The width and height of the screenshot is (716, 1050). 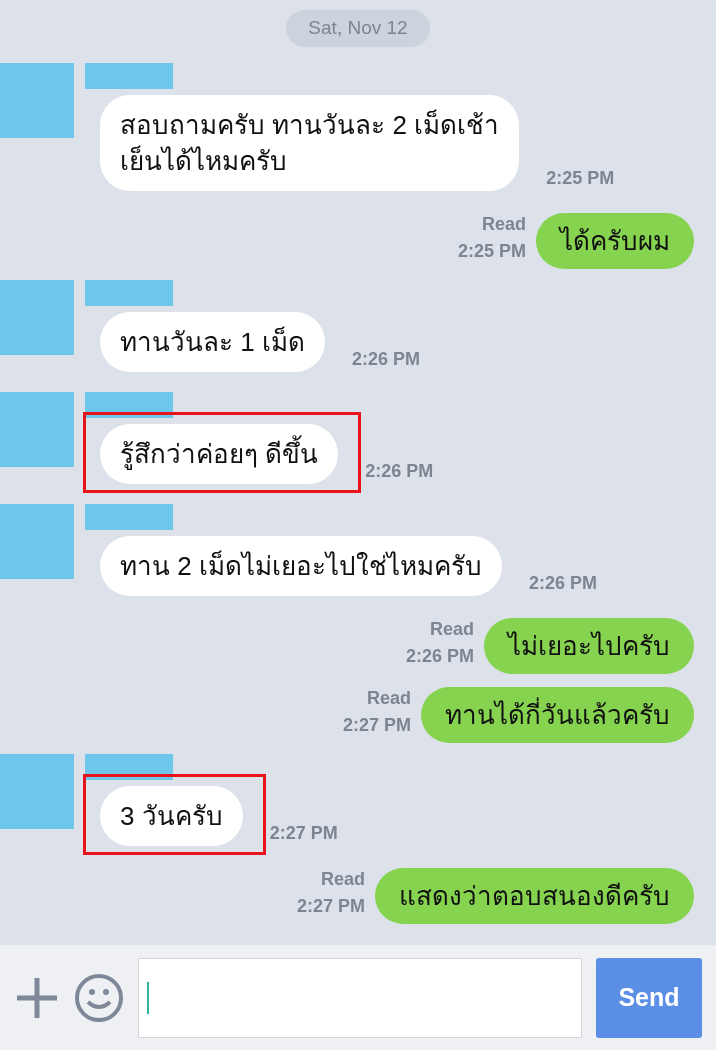 What do you see at coordinates (557, 714) in the screenshot?
I see `message-bubble: ทานได้กี่วันแล้วครับ` at bounding box center [557, 714].